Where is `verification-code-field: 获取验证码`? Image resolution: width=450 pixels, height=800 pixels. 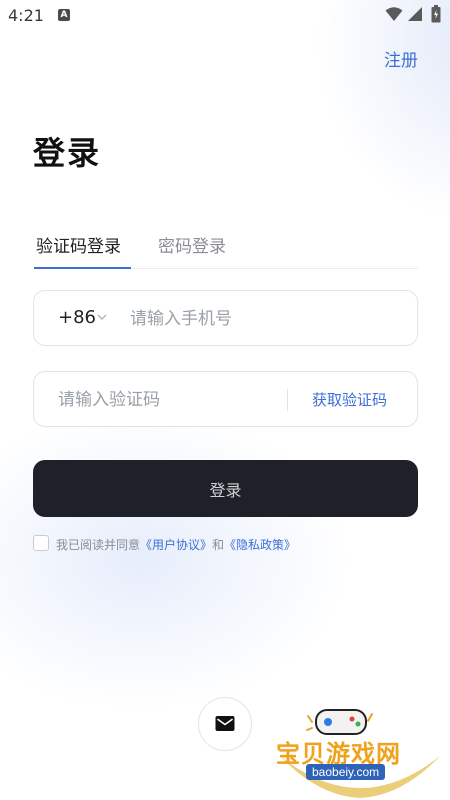 verification-code-field: 获取验证码 is located at coordinates (225, 399).